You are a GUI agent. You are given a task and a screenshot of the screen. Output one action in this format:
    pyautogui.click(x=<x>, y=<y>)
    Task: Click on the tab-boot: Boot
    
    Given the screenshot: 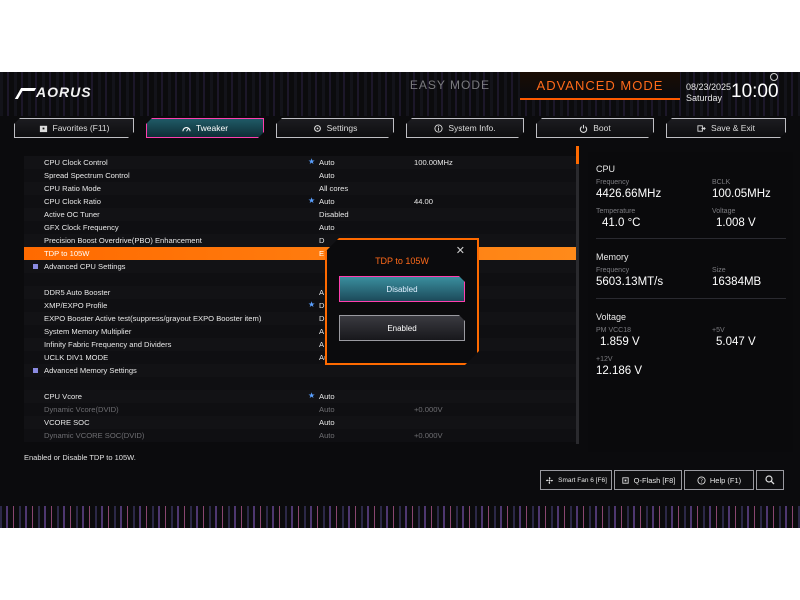 What is the action you would take?
    pyautogui.click(x=595, y=128)
    